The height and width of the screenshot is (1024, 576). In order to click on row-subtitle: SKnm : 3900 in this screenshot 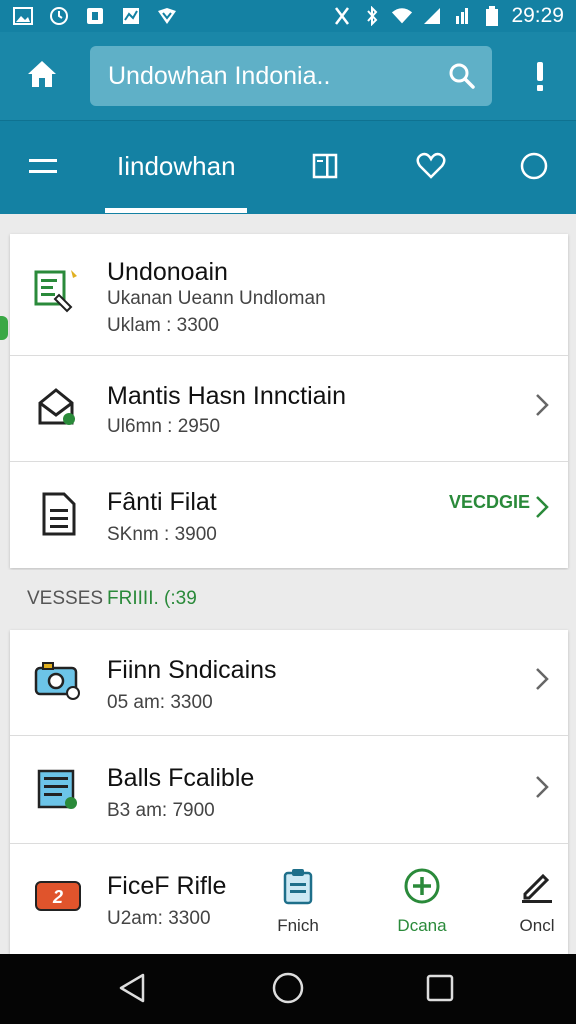, I will do `click(162, 534)`.